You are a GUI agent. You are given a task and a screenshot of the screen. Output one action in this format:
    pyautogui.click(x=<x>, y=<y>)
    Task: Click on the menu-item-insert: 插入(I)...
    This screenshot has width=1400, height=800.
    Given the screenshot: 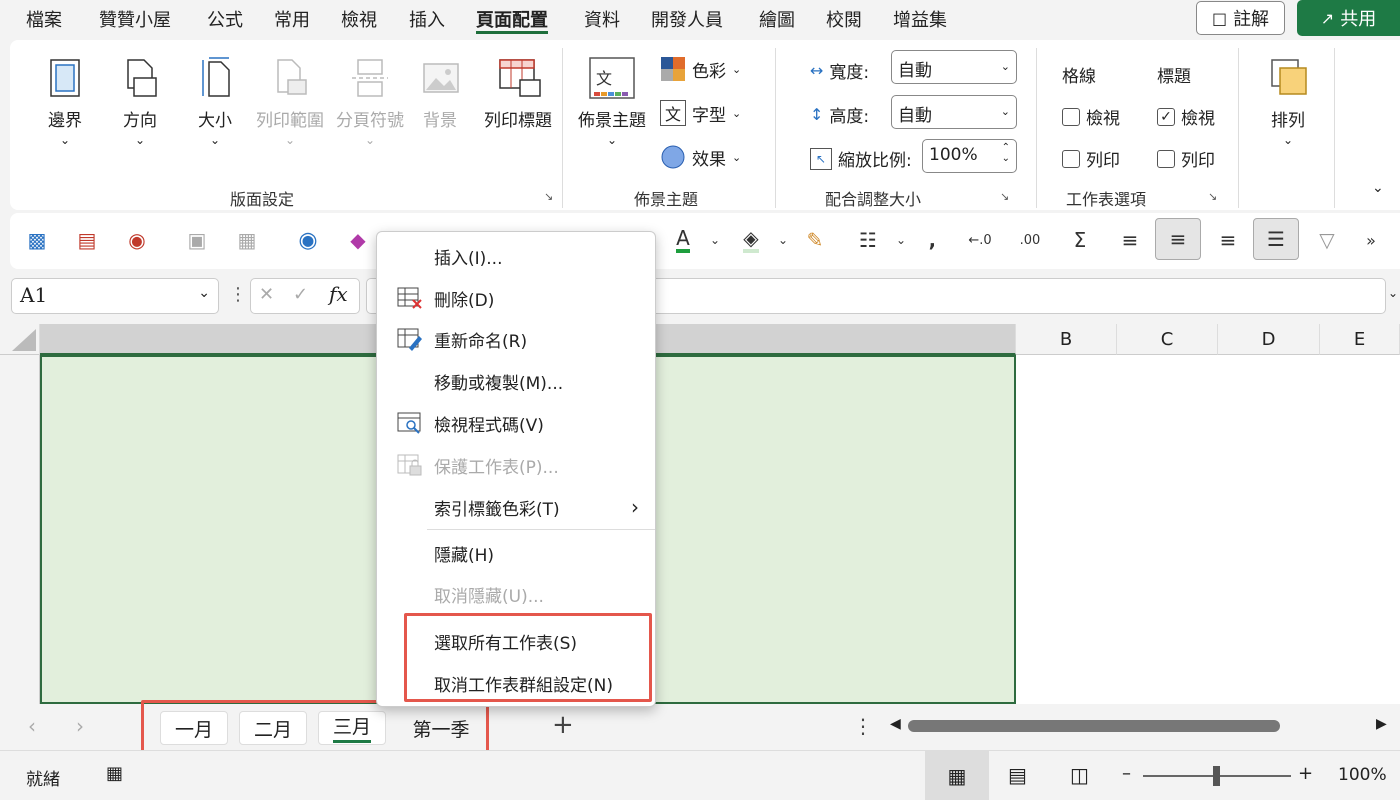 What is the action you would take?
    pyautogui.click(x=516, y=256)
    